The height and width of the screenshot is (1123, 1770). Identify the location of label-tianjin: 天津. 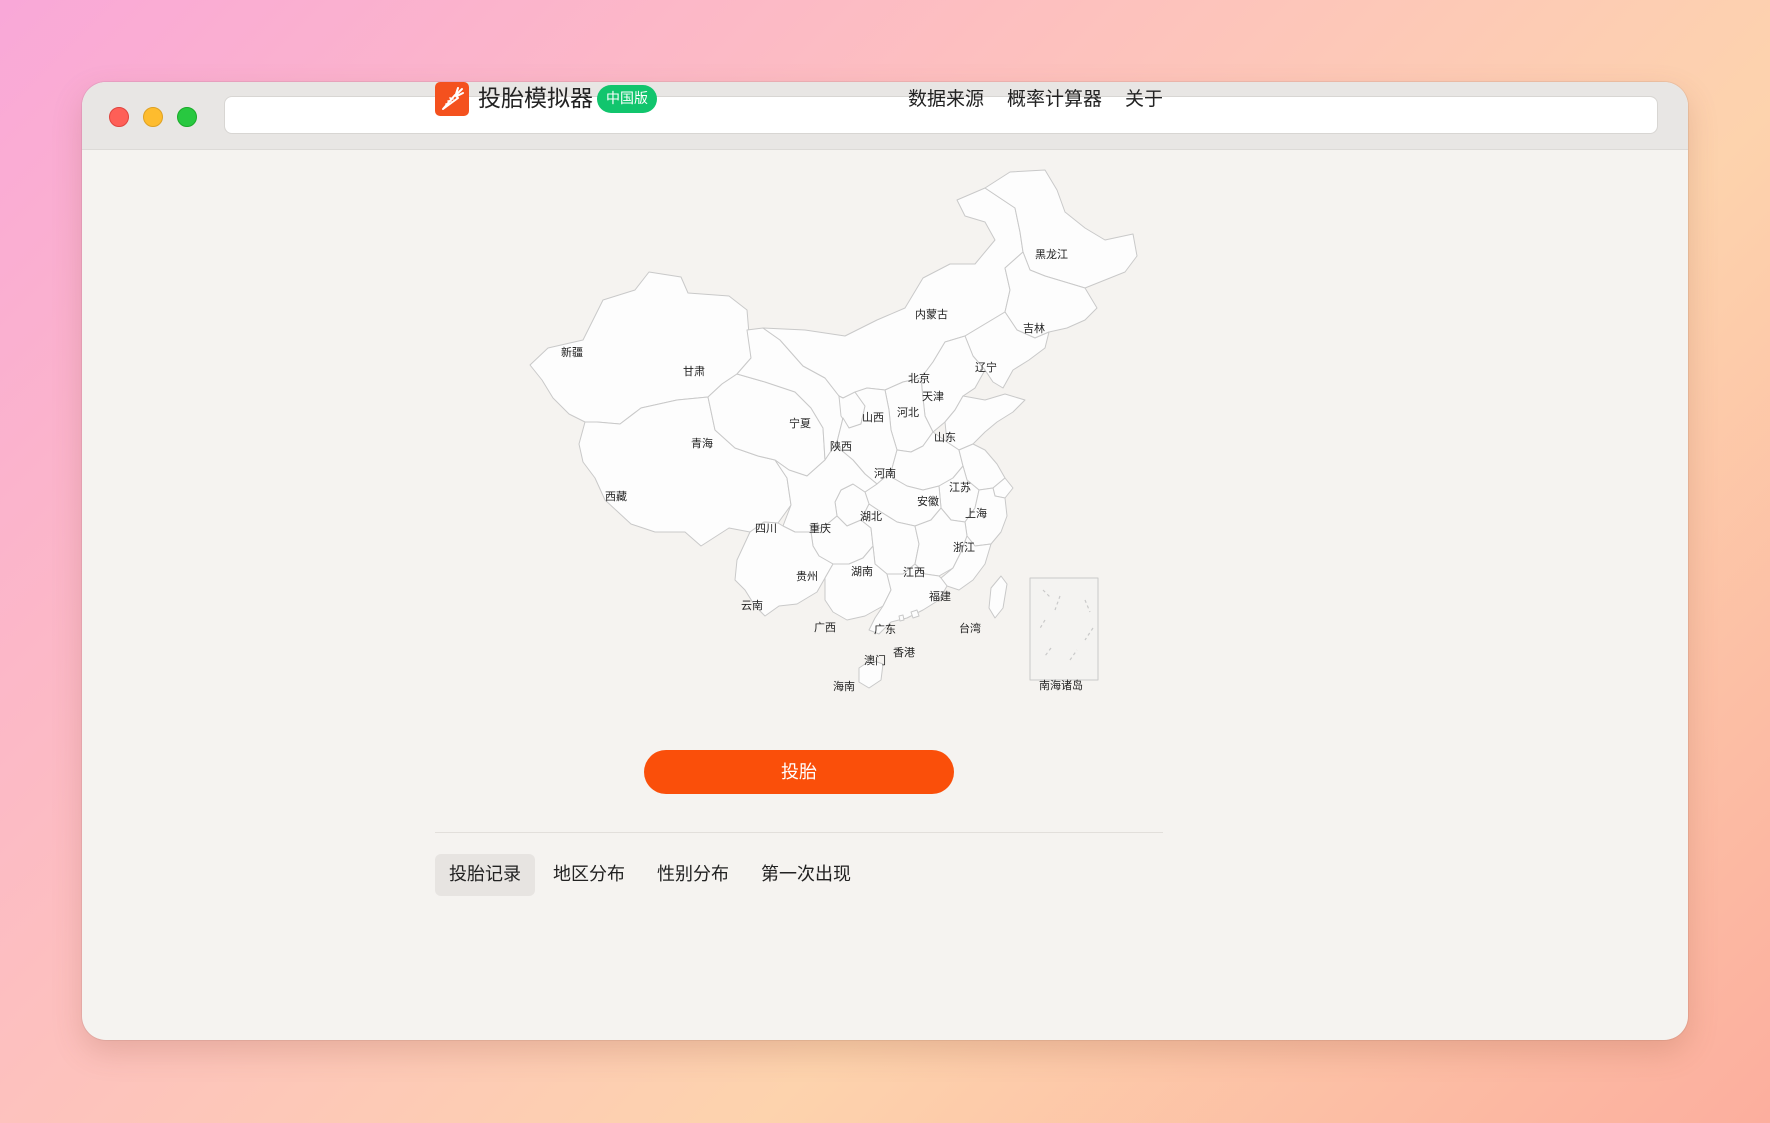
(933, 396).